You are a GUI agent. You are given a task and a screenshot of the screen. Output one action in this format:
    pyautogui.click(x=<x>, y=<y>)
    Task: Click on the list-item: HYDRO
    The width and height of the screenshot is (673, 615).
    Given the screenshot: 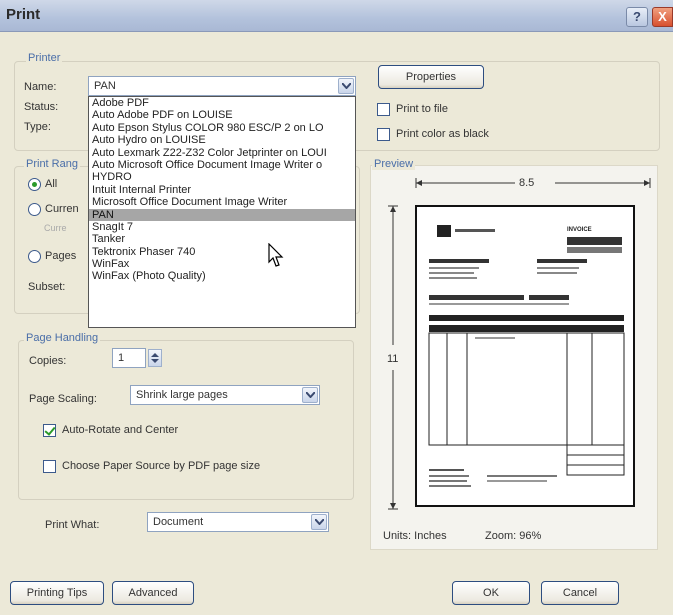 What is the action you would take?
    pyautogui.click(x=222, y=177)
    